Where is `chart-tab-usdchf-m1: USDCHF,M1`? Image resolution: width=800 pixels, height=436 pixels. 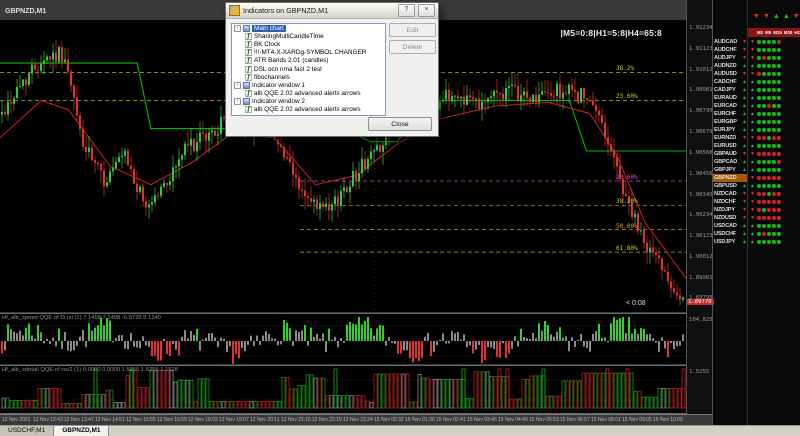 chart-tab-usdchf-m1: USDCHF,M1 is located at coordinates (27, 431).